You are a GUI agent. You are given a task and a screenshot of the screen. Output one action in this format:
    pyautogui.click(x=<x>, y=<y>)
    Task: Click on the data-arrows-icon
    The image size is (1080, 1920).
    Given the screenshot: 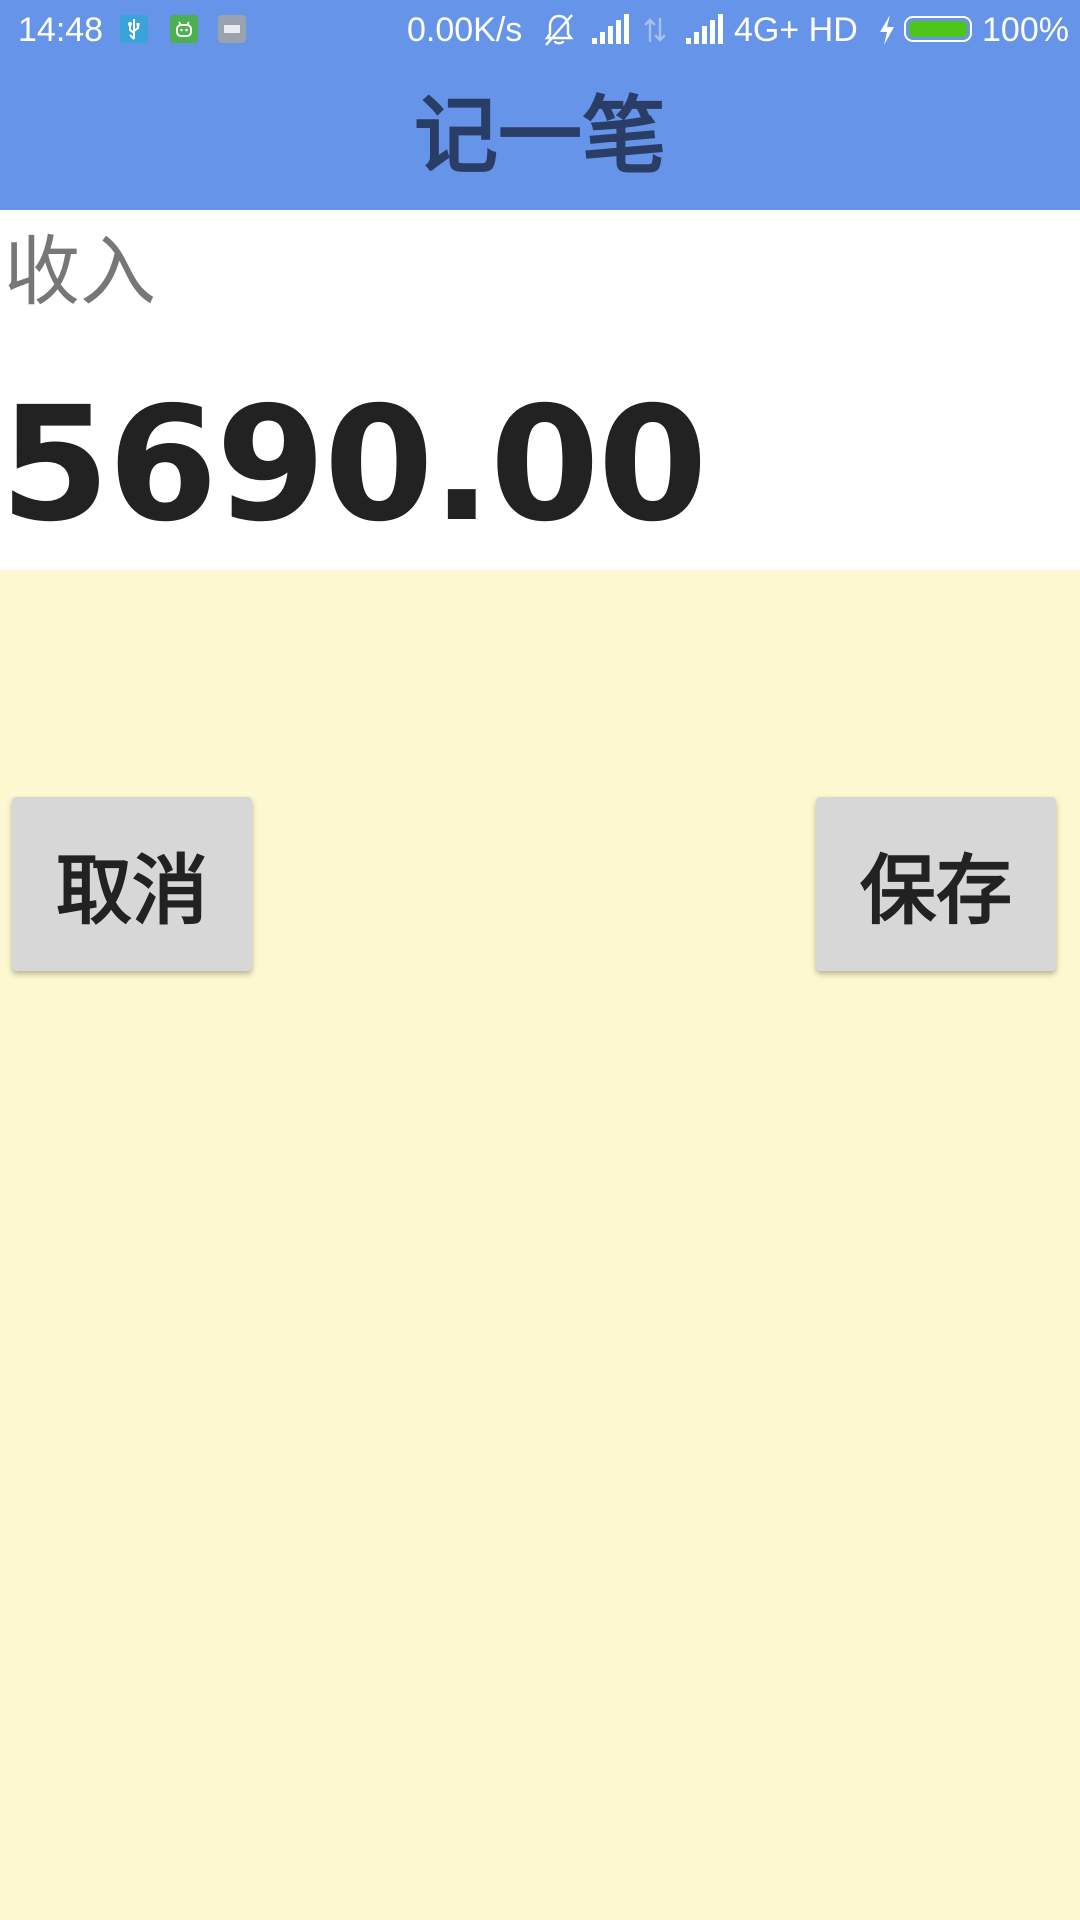 What is the action you would take?
    pyautogui.click(x=655, y=30)
    